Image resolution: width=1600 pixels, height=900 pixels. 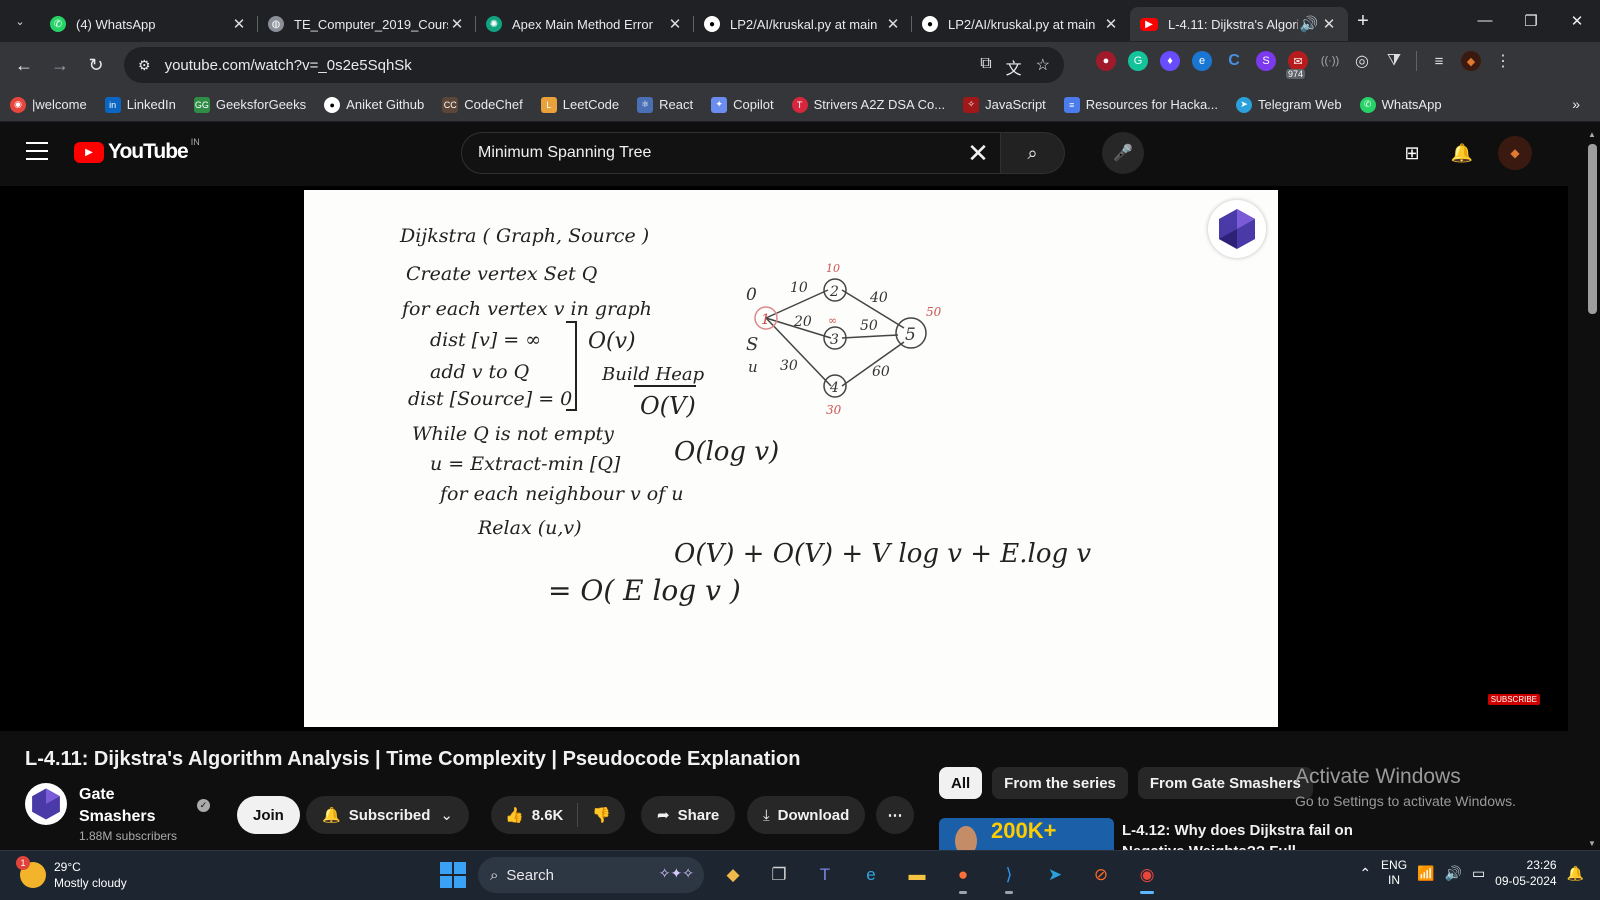 What do you see at coordinates (1330, 61) in the screenshot?
I see `broadcast-icon: ((·))` at bounding box center [1330, 61].